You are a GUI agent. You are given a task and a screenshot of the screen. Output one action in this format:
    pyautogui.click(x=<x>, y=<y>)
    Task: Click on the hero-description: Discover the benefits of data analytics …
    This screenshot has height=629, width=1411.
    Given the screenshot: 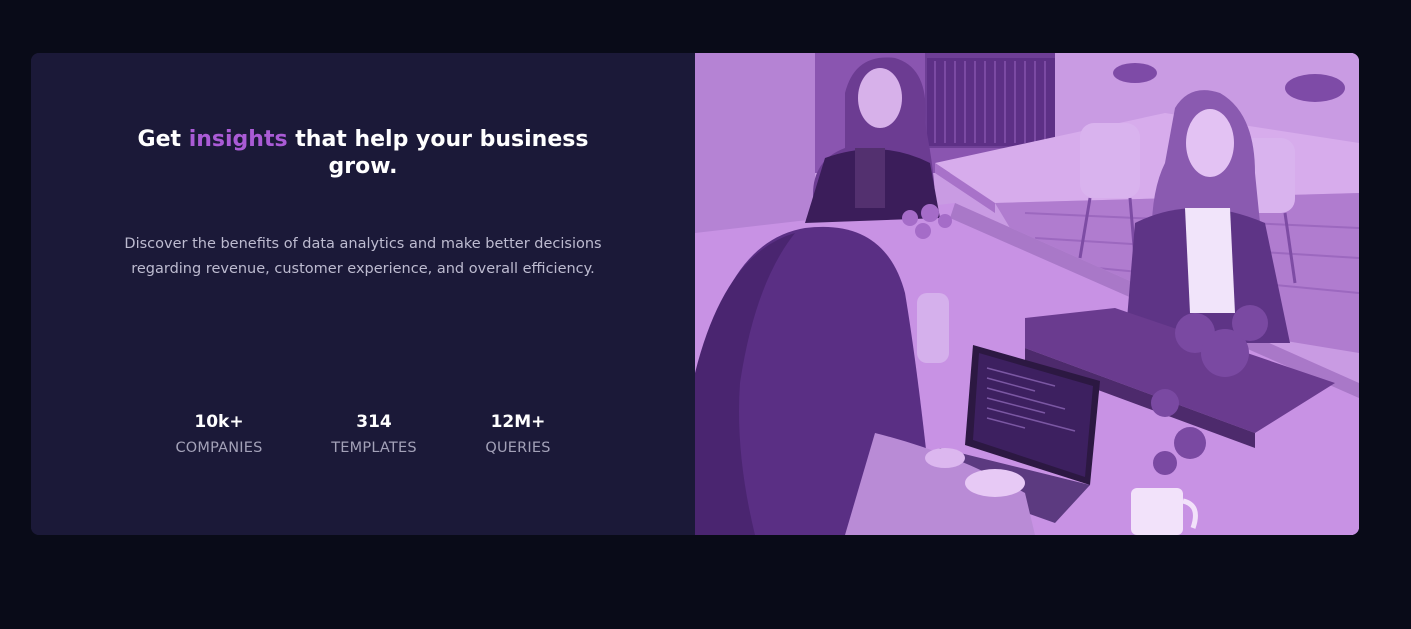 What is the action you would take?
    pyautogui.click(x=363, y=256)
    